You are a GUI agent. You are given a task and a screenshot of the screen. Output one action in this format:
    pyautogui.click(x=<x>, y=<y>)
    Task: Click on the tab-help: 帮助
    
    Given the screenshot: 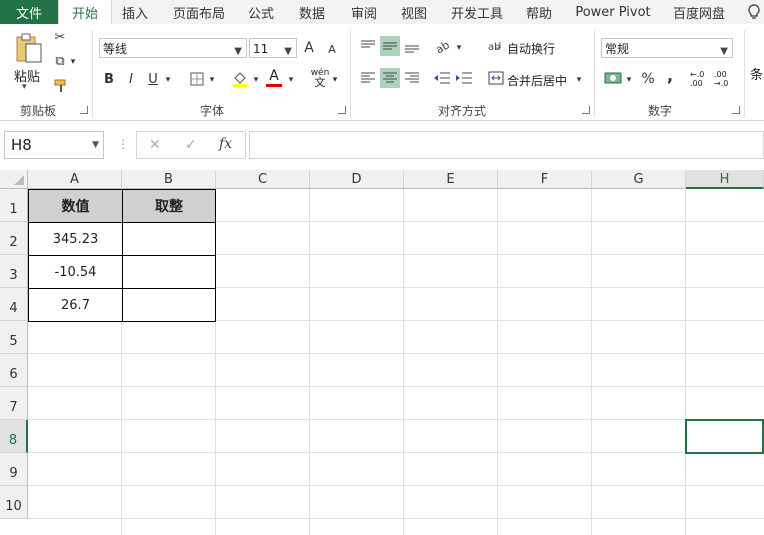 What is the action you would take?
    pyautogui.click(x=539, y=12)
    